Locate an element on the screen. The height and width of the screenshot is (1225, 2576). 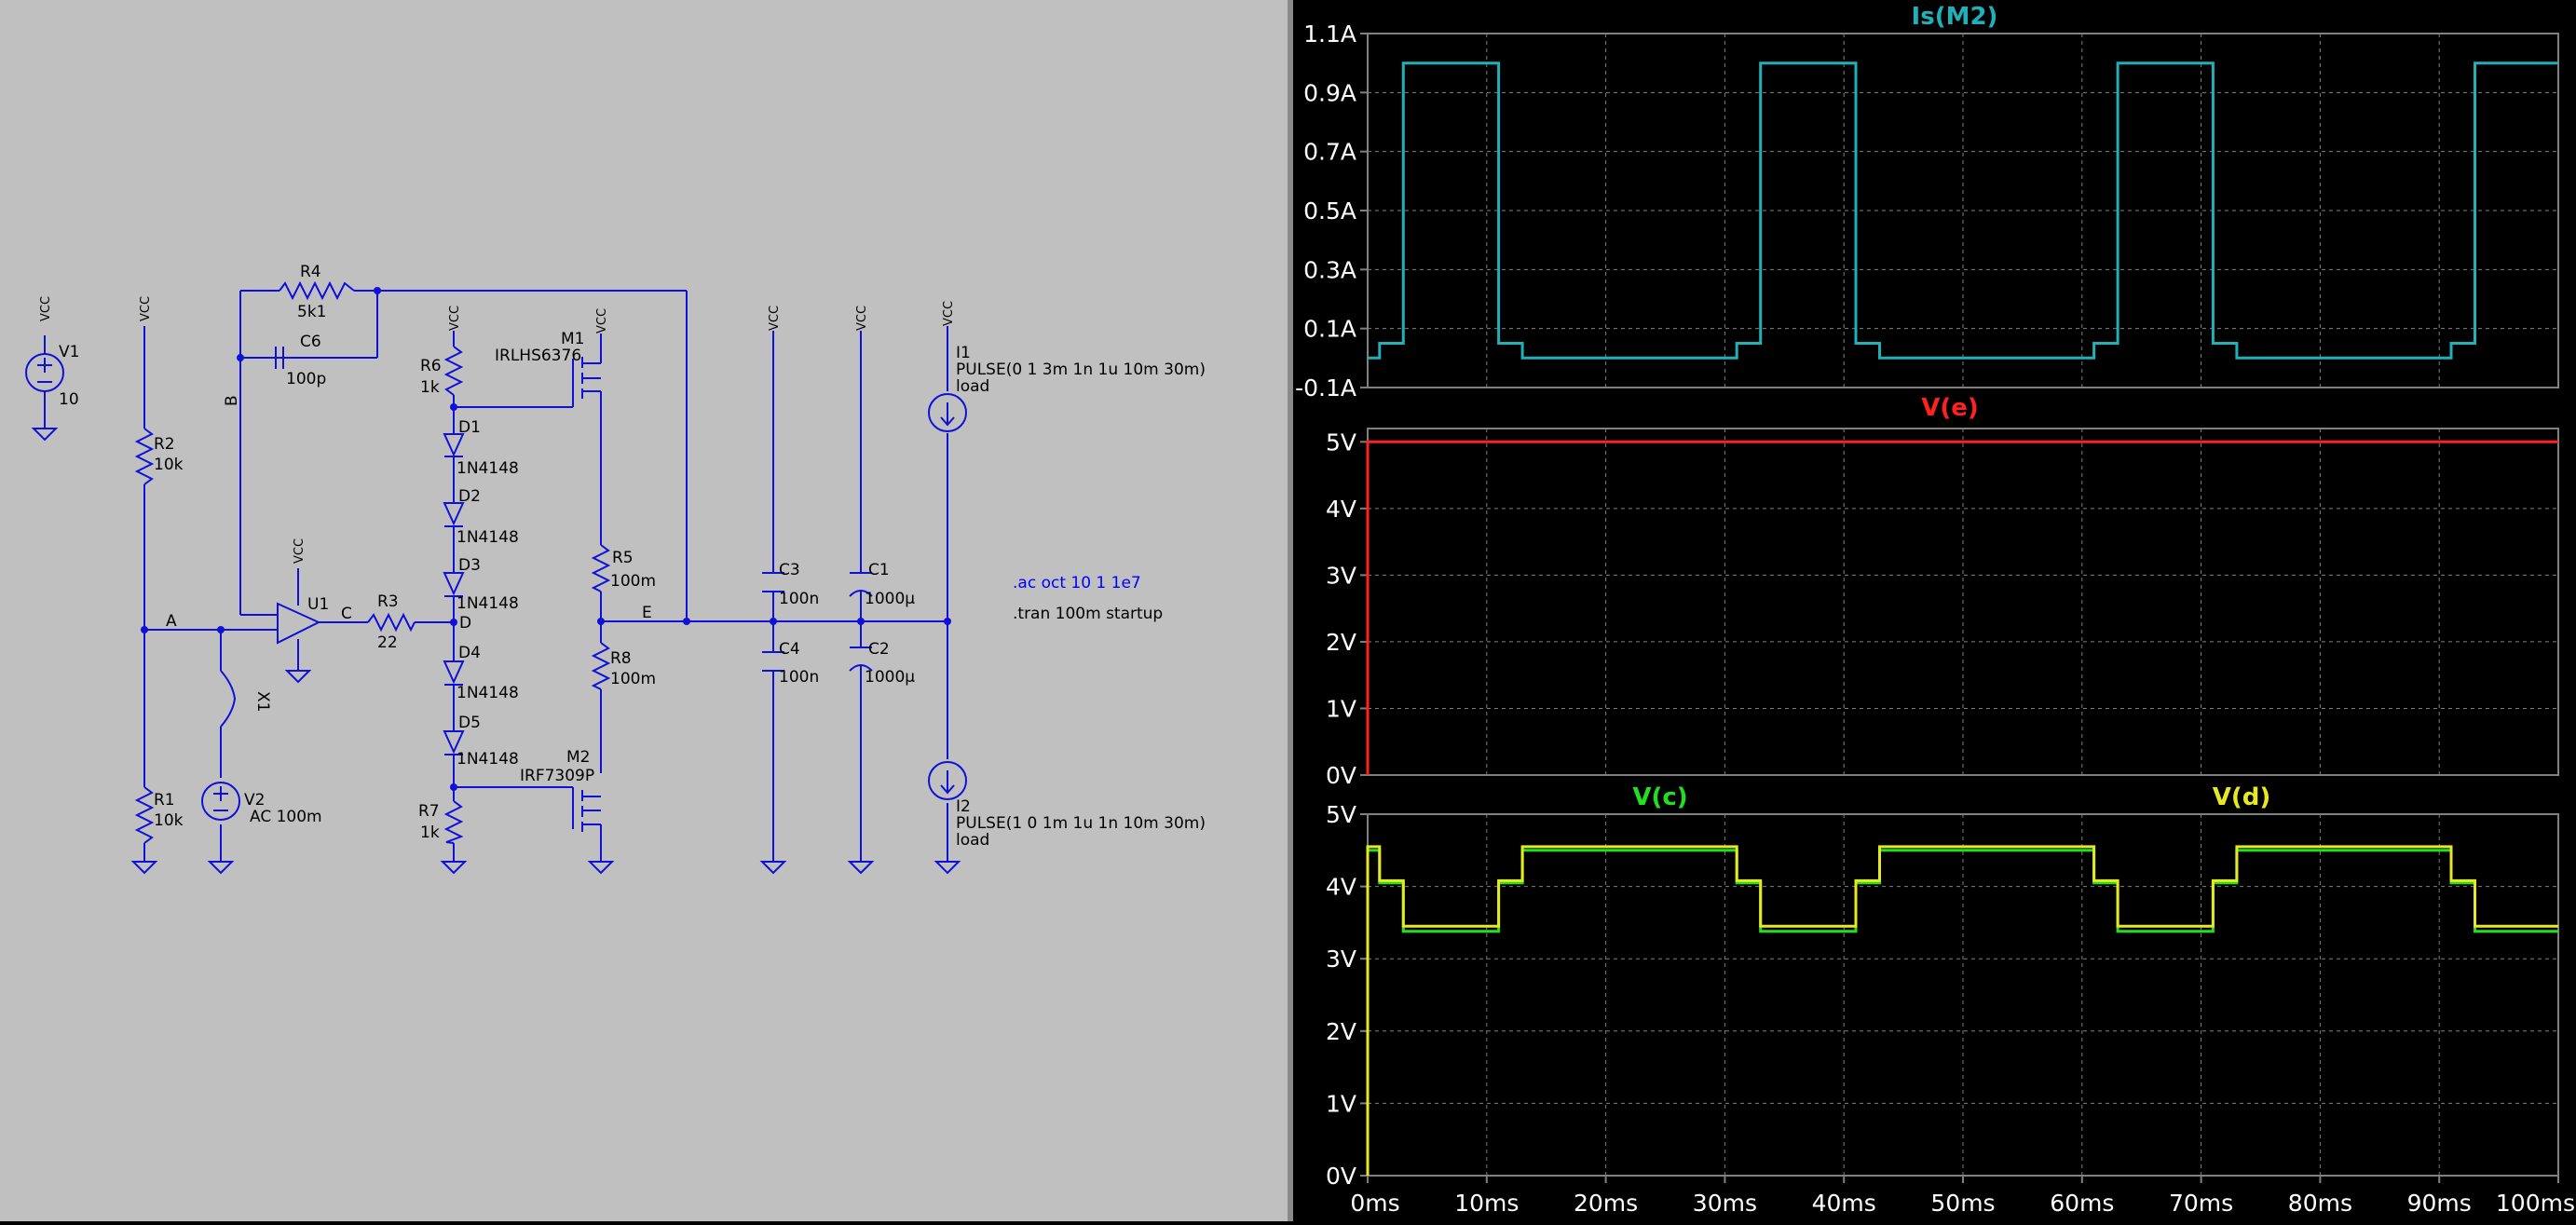
resistor-symbols is located at coordinates (372, 562).